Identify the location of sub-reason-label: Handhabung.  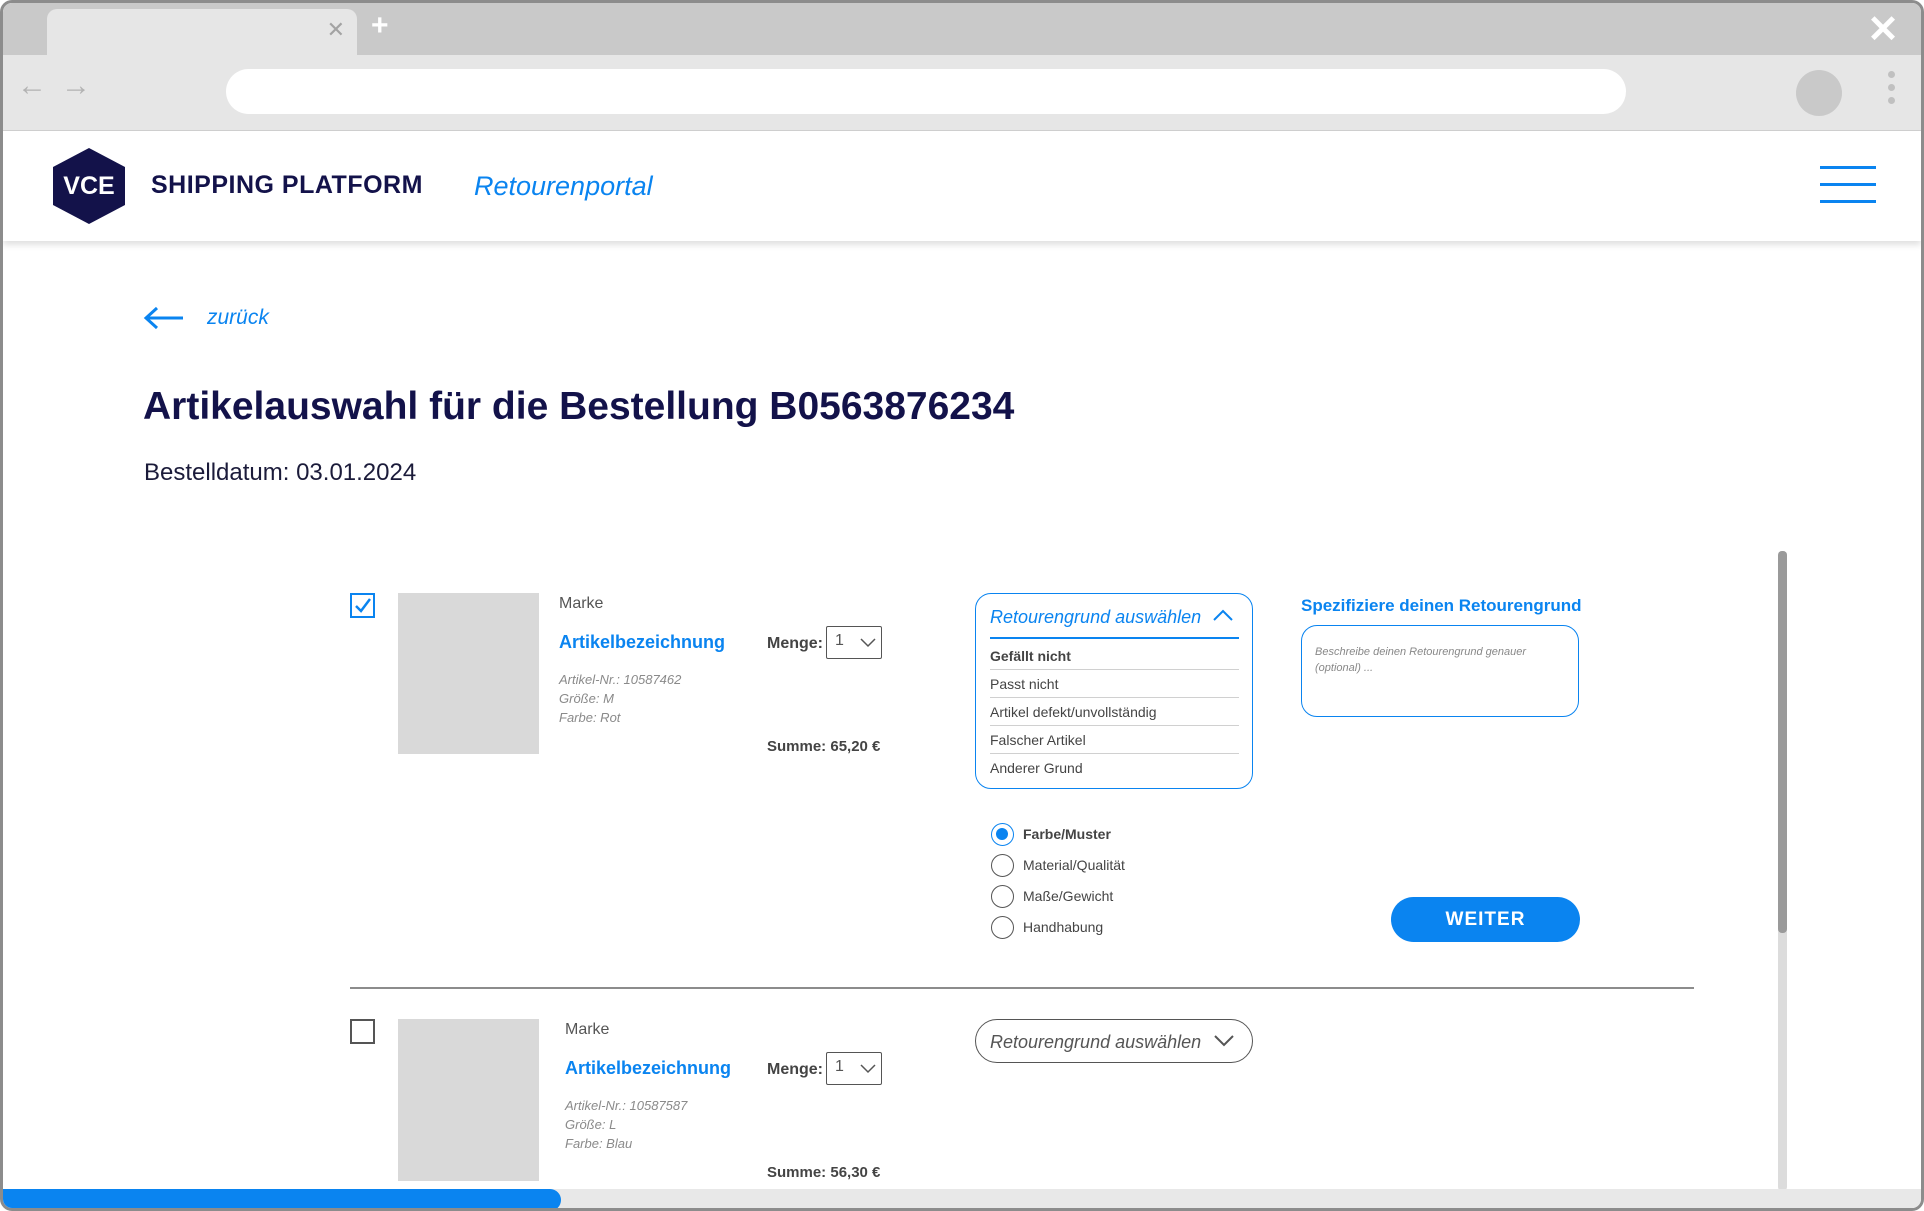
(1063, 927).